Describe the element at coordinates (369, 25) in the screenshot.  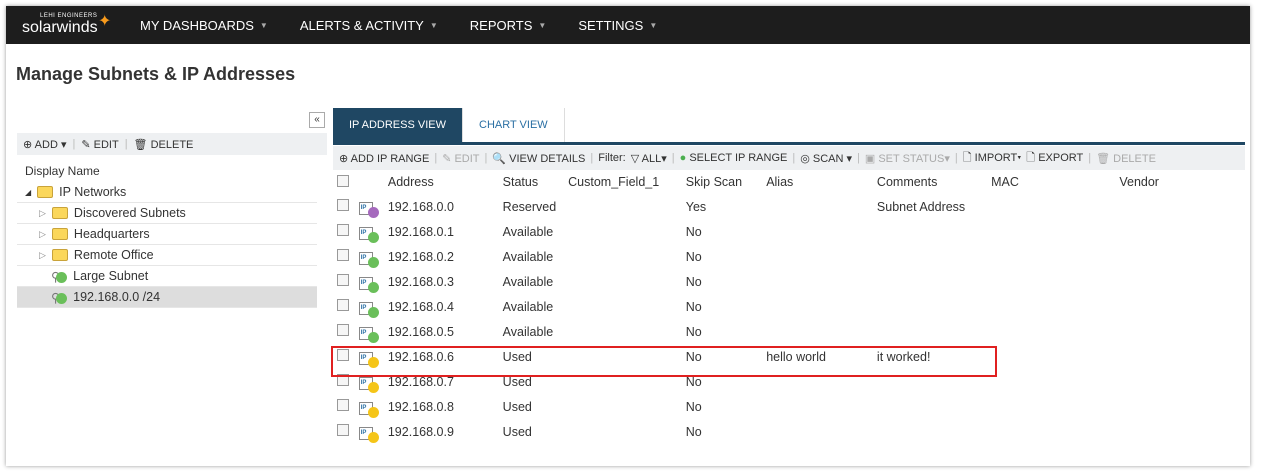
I see `nav-menu-1: ALERTS & ACTIVITY ▼` at that location.